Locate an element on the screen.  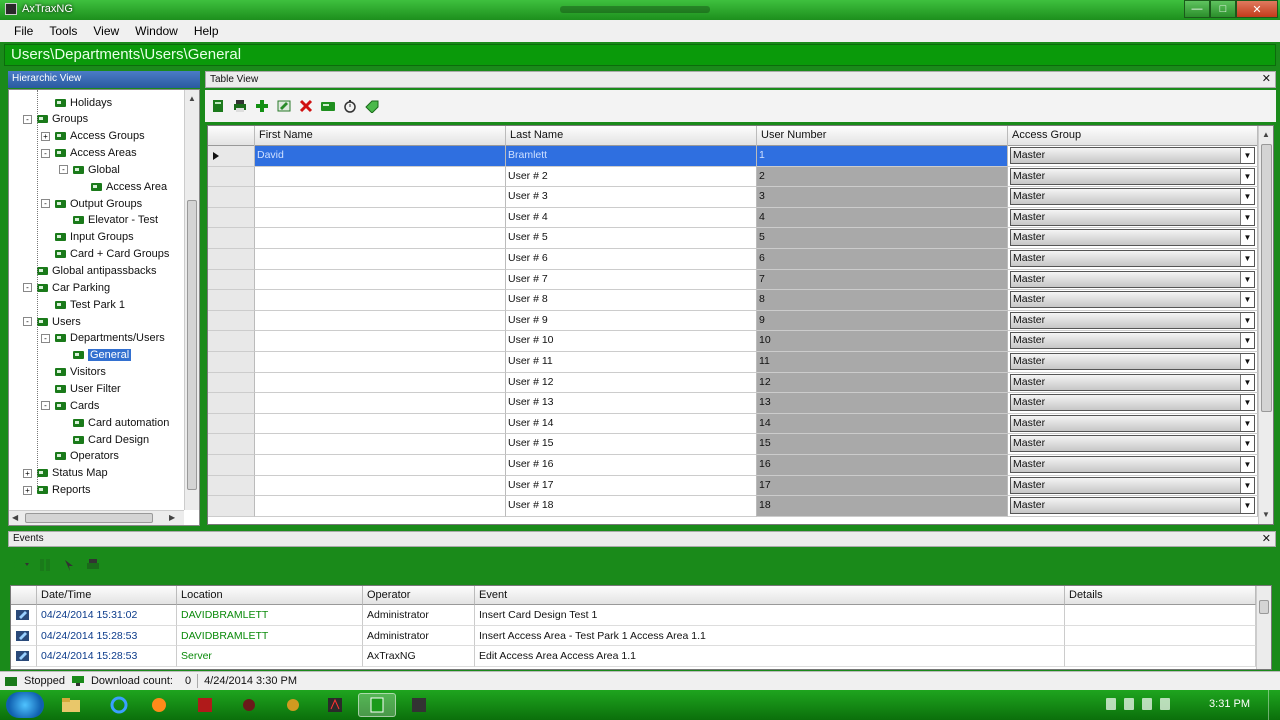
events-print-button is located at coordinates (93, 565).